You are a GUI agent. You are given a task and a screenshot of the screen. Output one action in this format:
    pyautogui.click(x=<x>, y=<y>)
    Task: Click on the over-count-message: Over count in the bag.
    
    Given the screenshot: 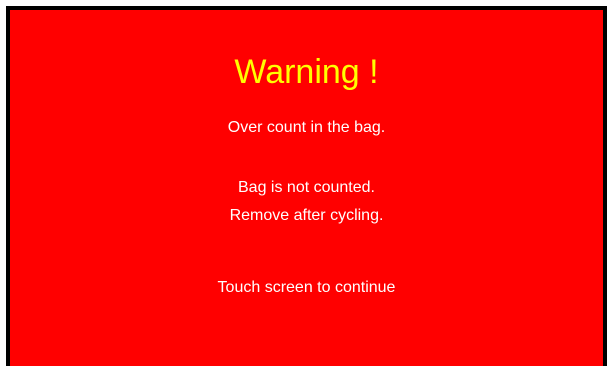 What is the action you would take?
    pyautogui.click(x=306, y=127)
    